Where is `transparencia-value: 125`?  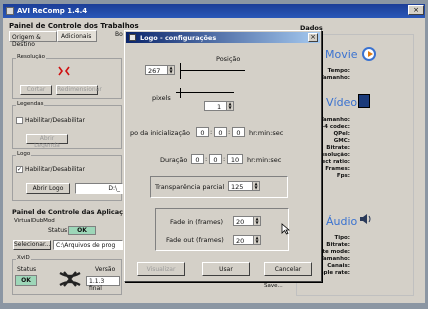
transparencia-value: 125 is located at coordinates (237, 187).